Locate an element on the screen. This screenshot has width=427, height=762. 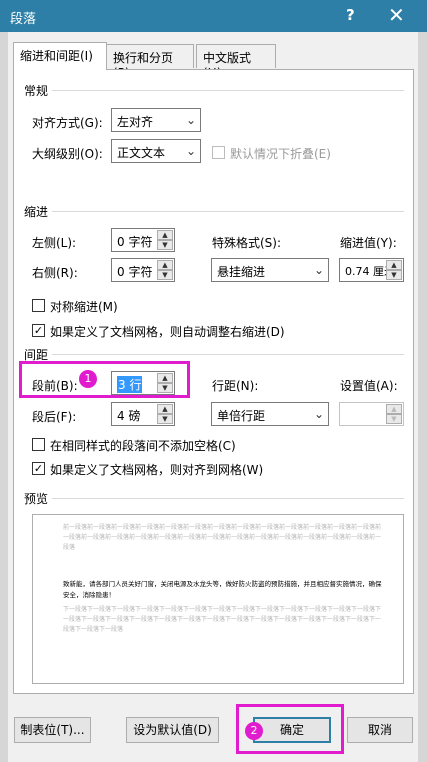
no-space-same-style-label: 在相同样式的段落间不添加空格(C) is located at coordinates (143, 446).